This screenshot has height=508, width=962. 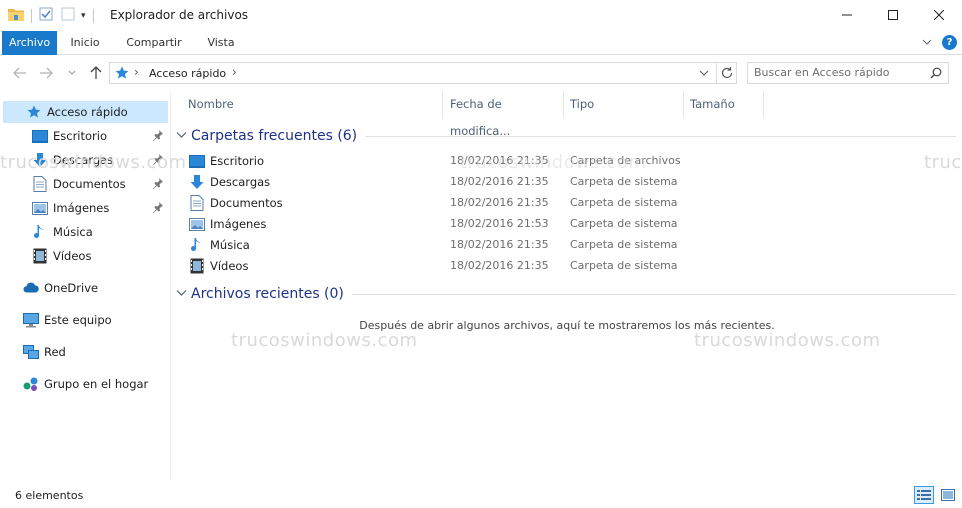 I want to click on address-bar: › Acceso rápido ›, so click(x=423, y=73).